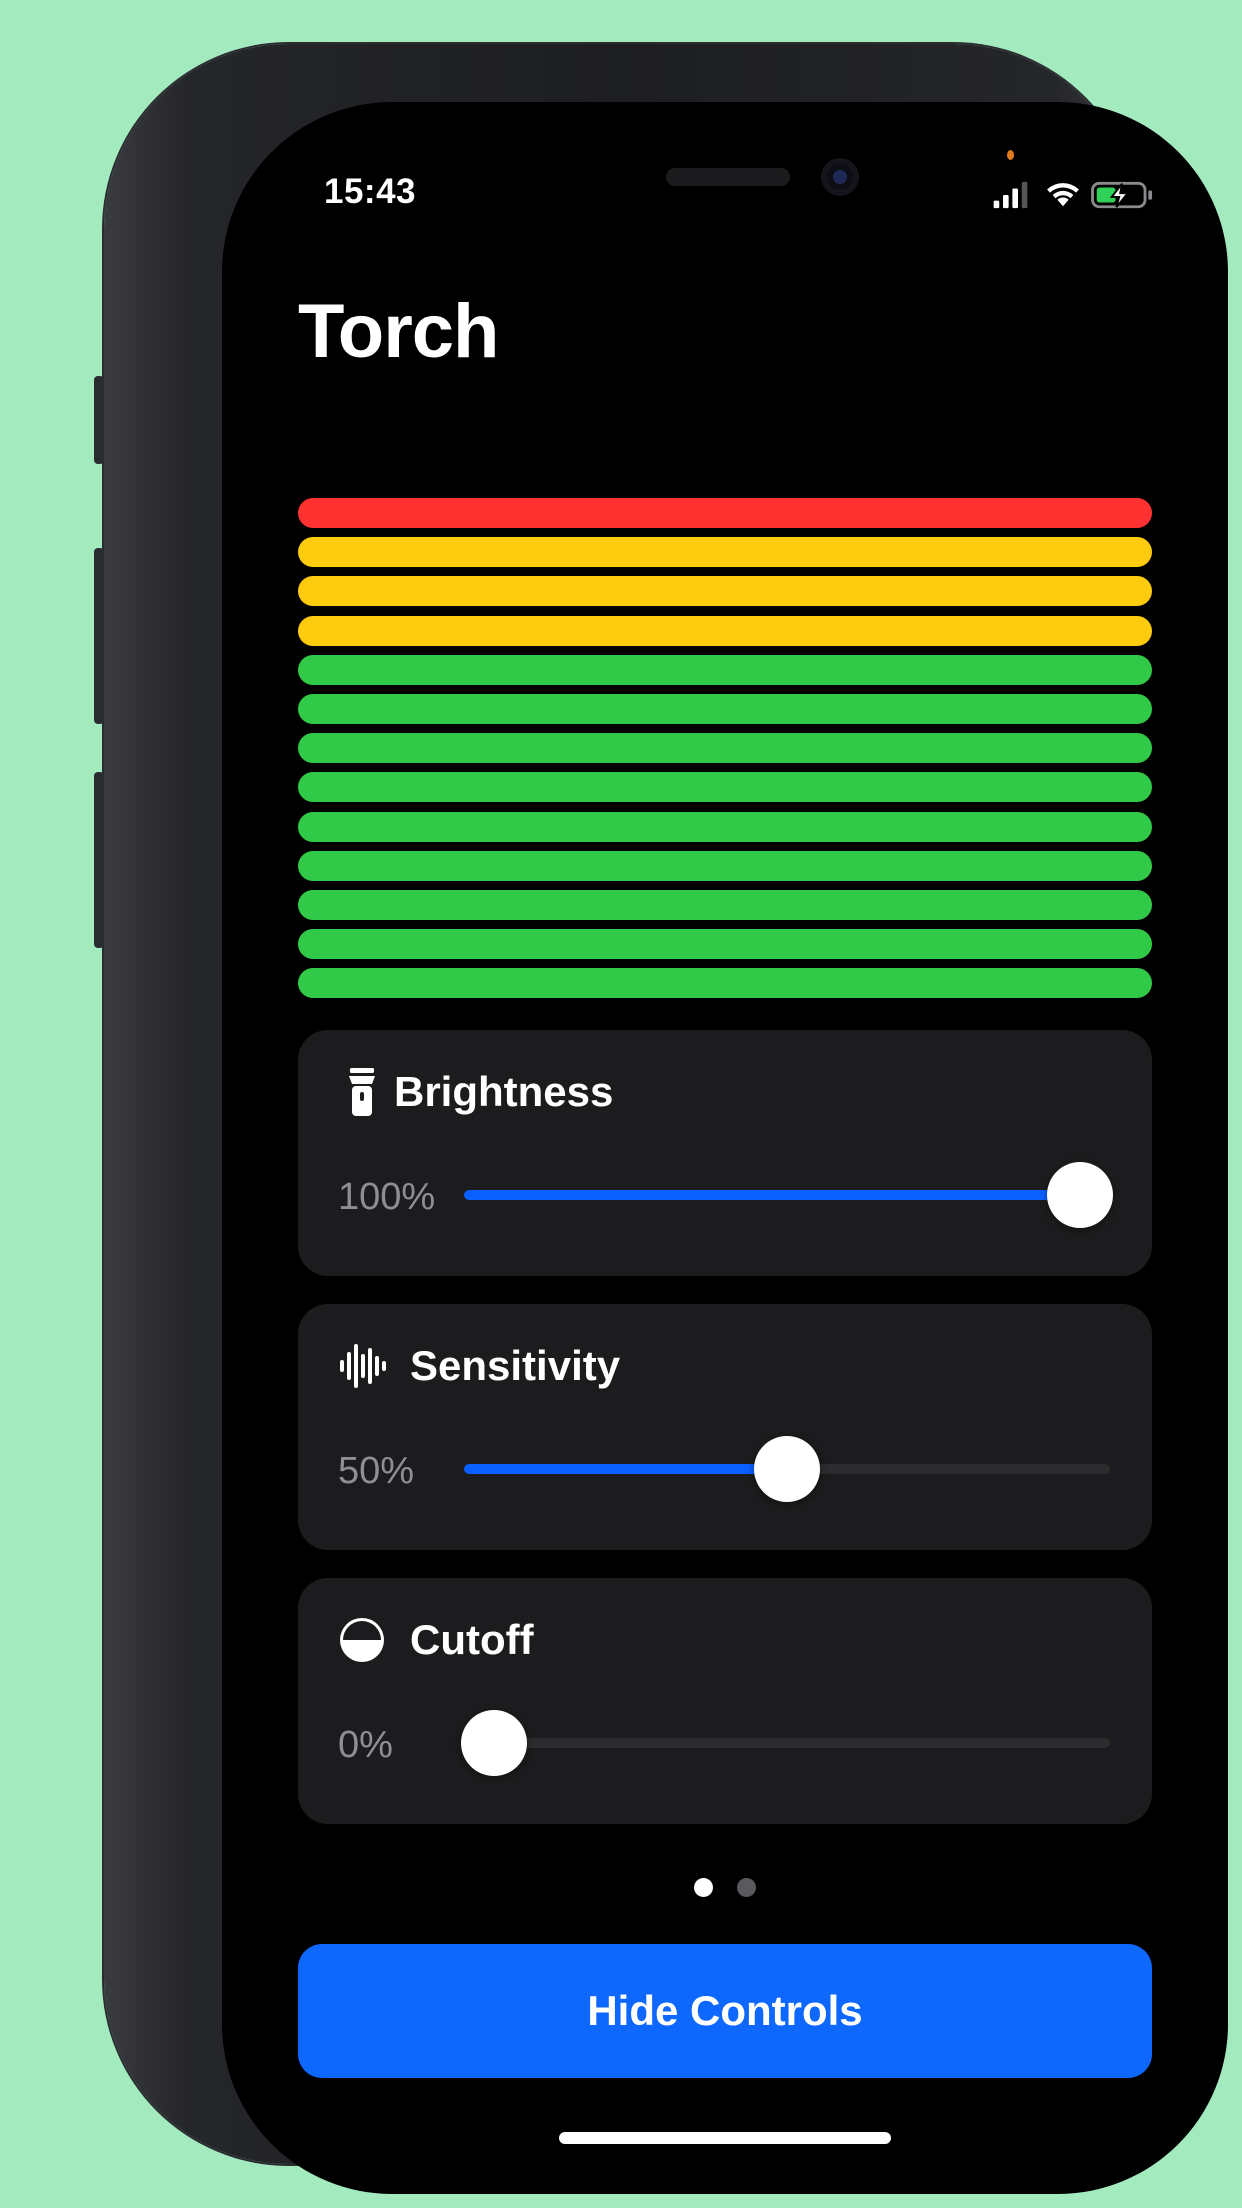  Describe the element at coordinates (362, 1092) in the screenshot. I see `flashlight-icon` at that location.